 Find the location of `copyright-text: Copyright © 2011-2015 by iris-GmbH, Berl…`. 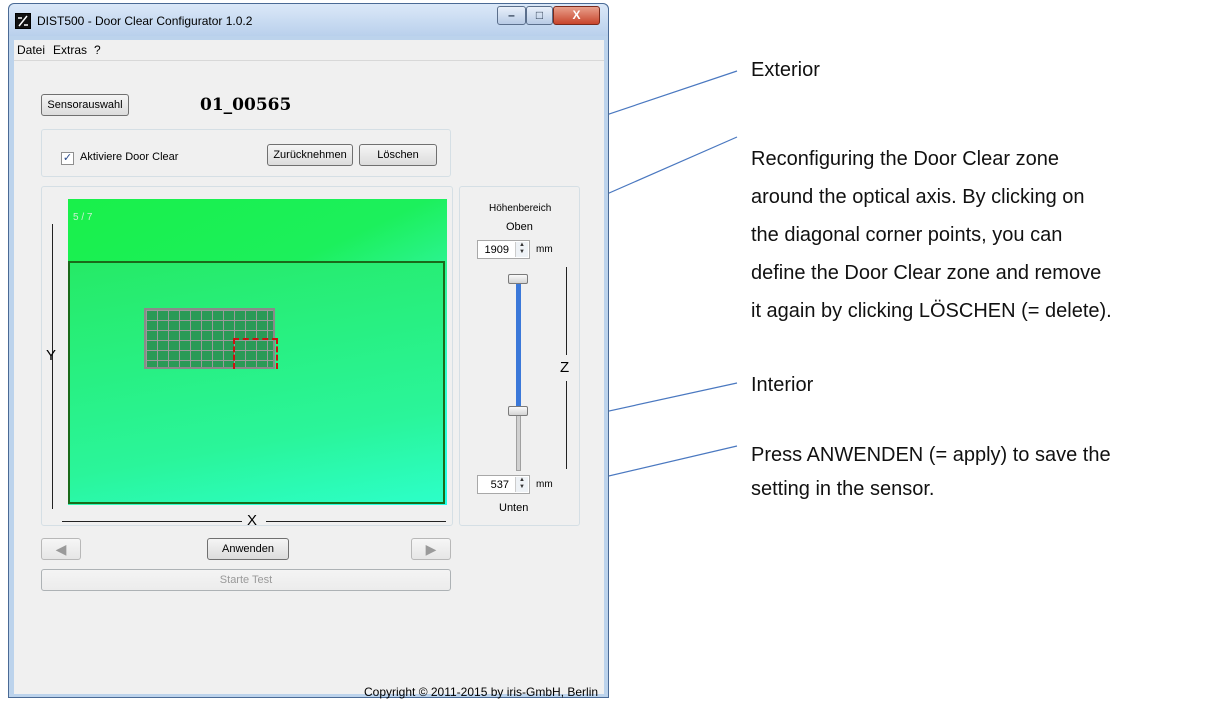

copyright-text: Copyright © 2011-2015 by iris-GmbH, Berl… is located at coordinates (481, 692).